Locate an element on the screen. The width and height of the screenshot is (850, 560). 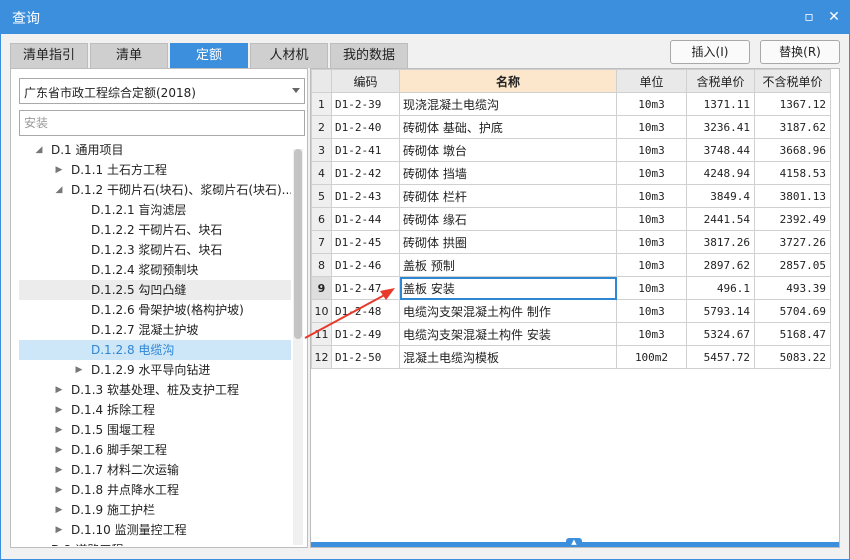
tree-node: ▶ D.1.9 施工护栏 is located at coordinates (155, 510).